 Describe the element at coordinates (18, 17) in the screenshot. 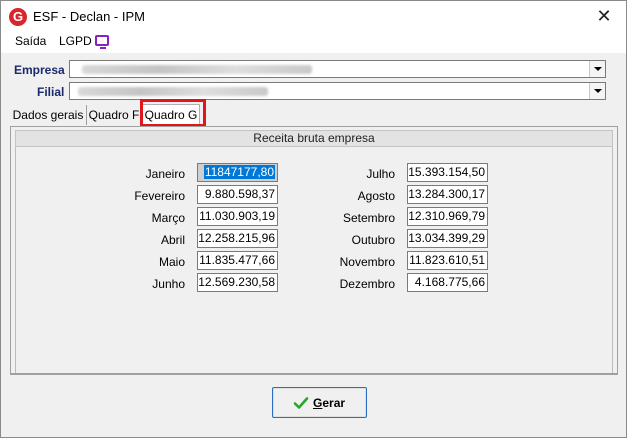

I see `app-logo-icon: G` at that location.